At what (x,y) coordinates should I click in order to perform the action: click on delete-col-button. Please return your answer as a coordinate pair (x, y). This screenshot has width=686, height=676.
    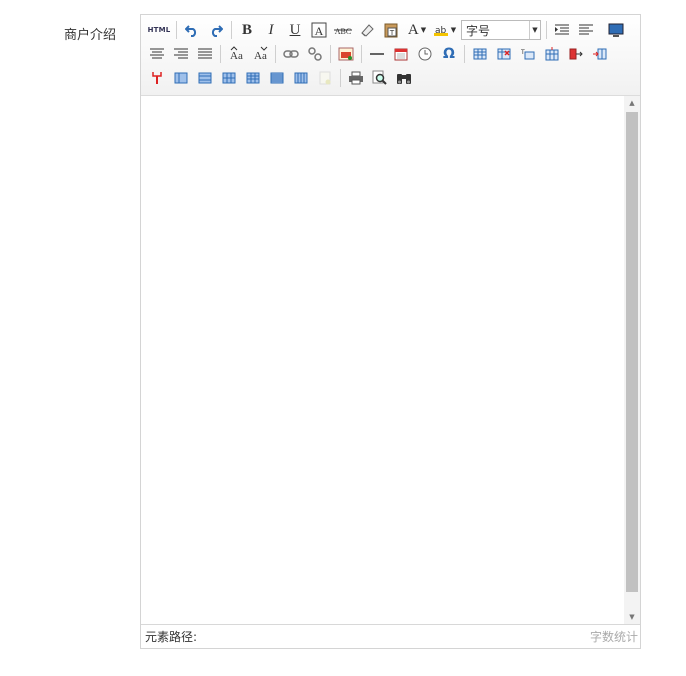
    Looking at the image, I should click on (253, 78).